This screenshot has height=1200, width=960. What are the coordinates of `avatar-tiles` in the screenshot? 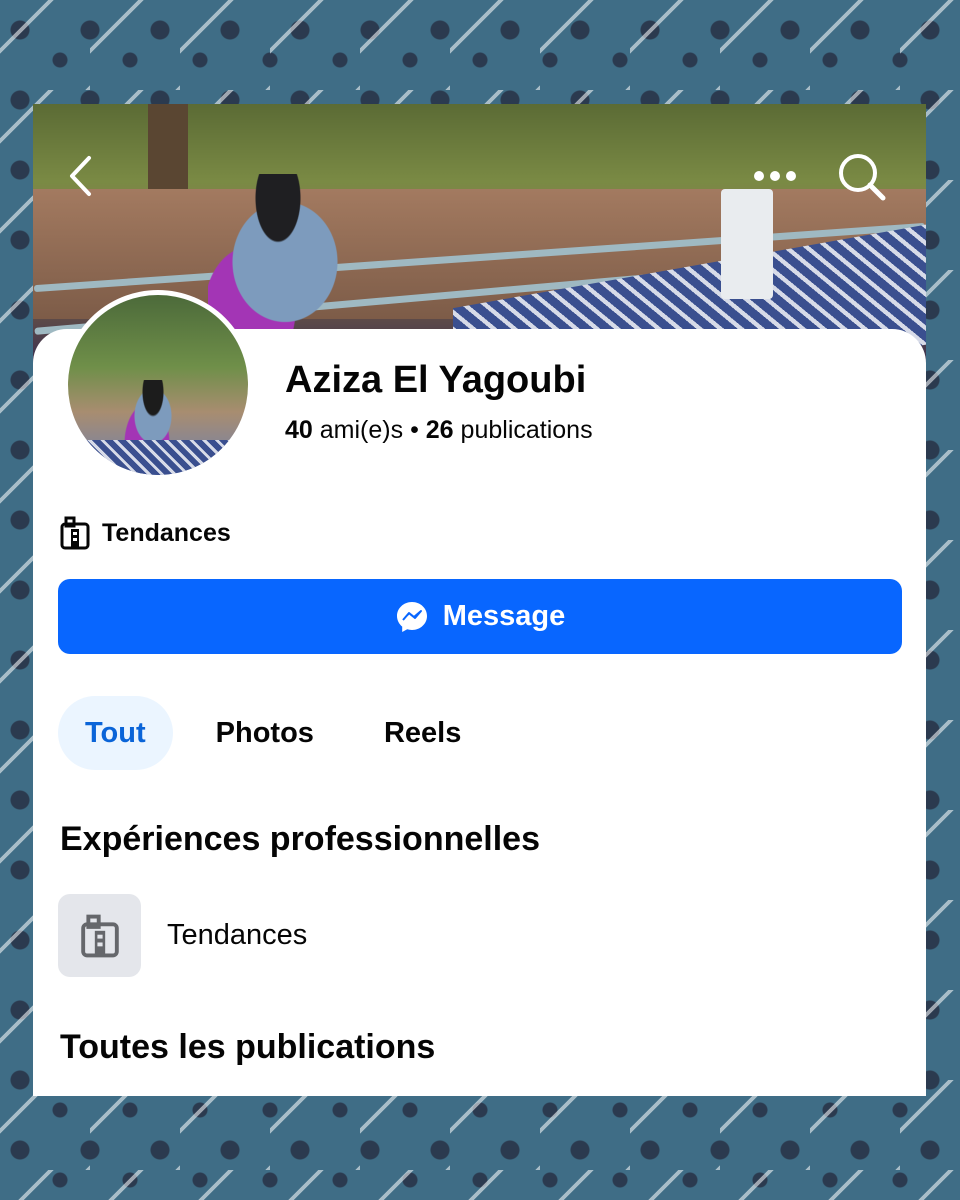 It's located at (158, 457).